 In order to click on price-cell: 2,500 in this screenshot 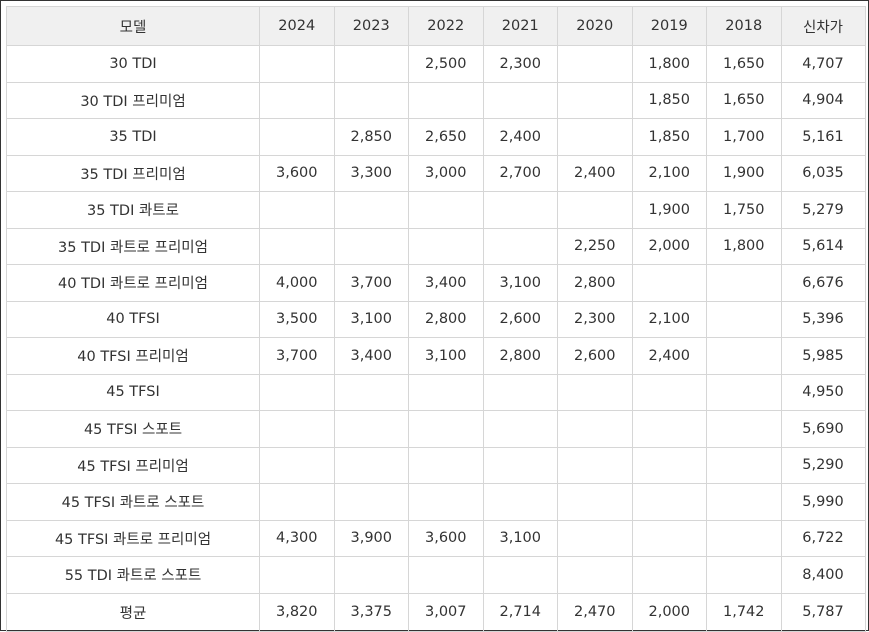, I will do `click(446, 64)`.